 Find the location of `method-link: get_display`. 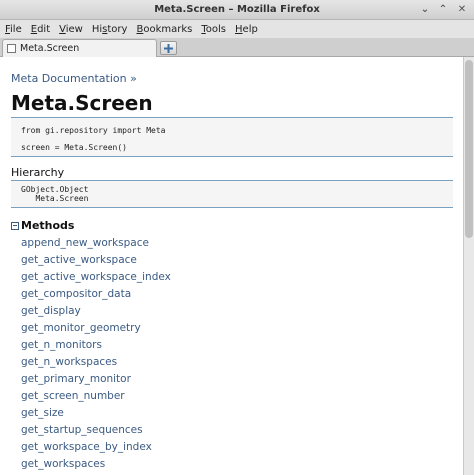

method-link: get_display is located at coordinates (96, 311).